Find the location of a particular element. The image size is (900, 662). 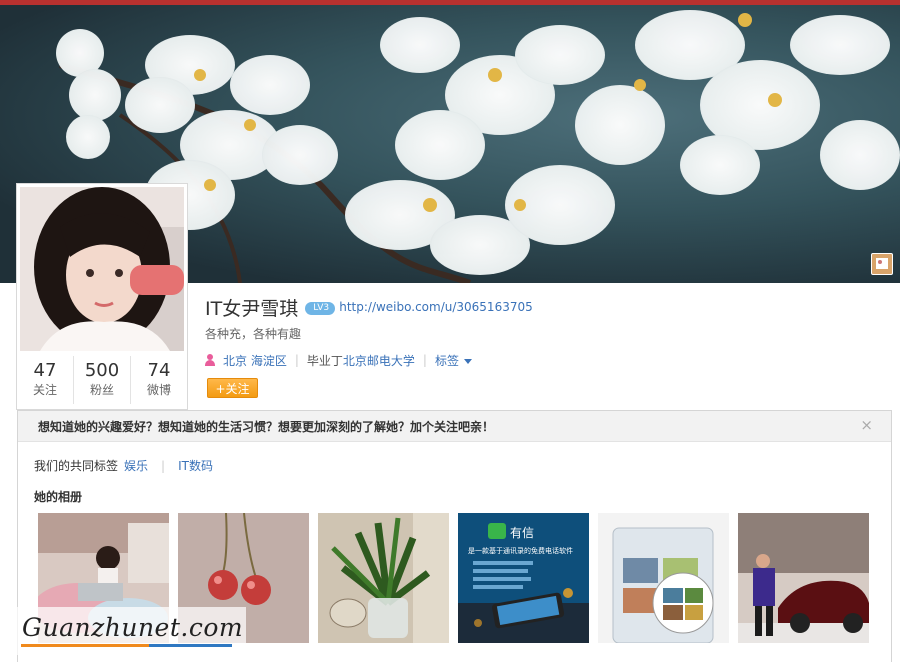

photo-man-car is located at coordinates (803, 578).